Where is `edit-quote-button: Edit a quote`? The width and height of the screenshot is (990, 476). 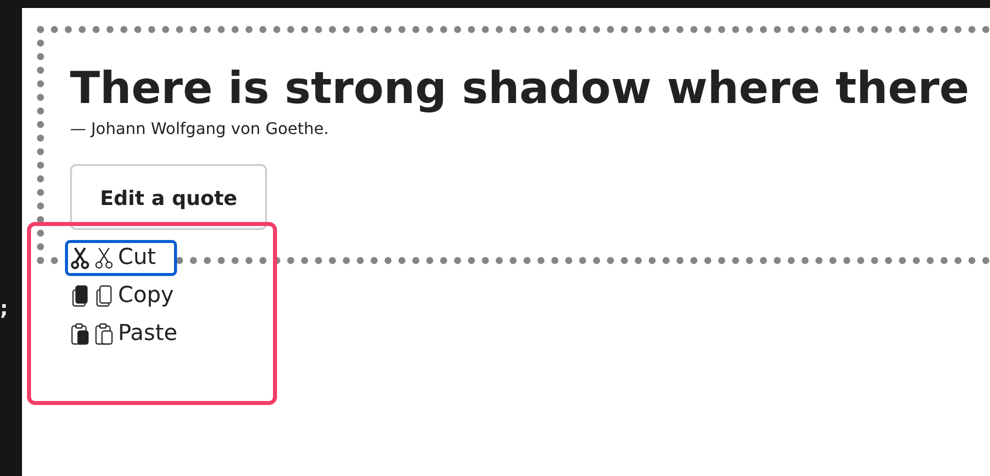
edit-quote-button: Edit a quote is located at coordinates (169, 197).